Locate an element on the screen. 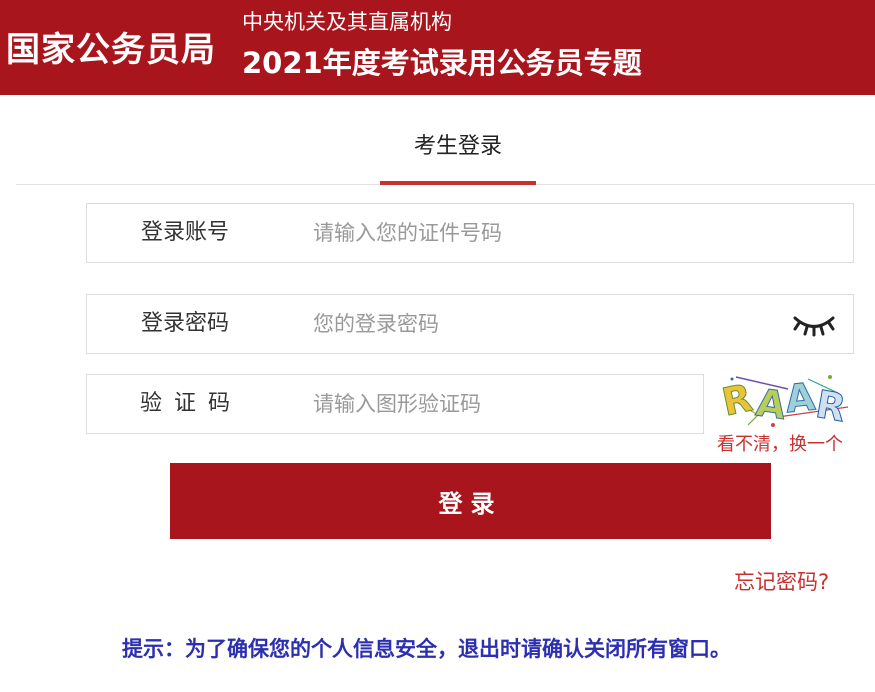 This screenshot has width=875, height=692. tab-candidate-login: 考生登录 is located at coordinates (458, 144).